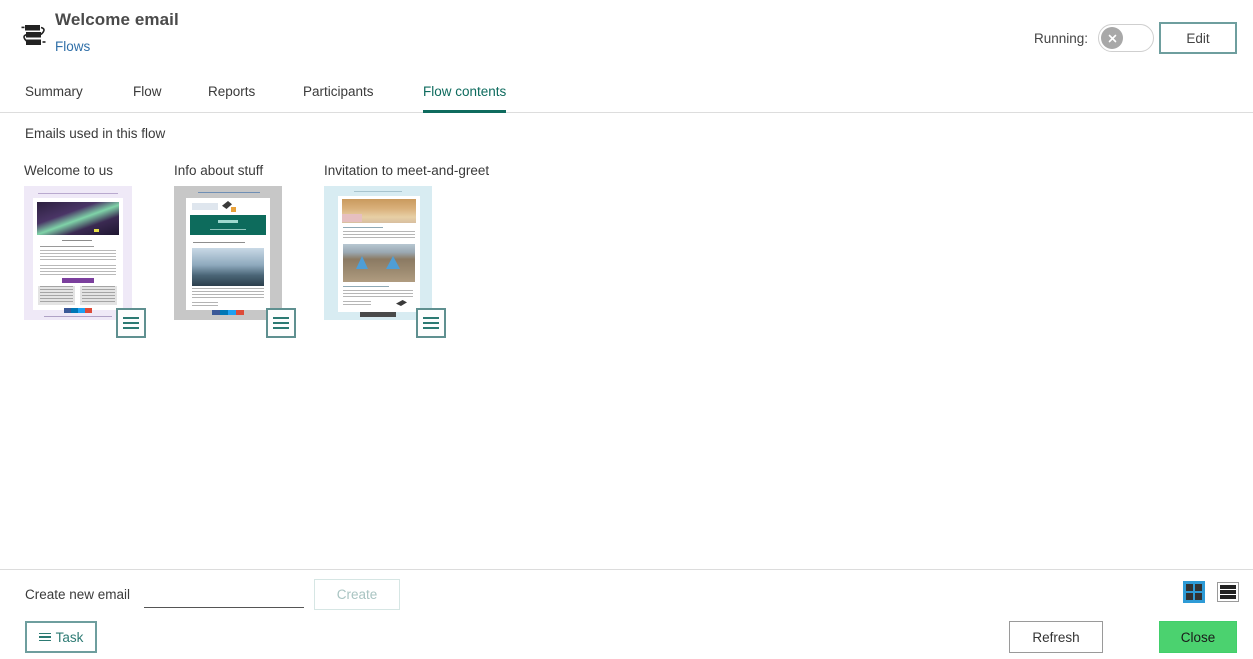  Describe the element at coordinates (1112, 38) in the screenshot. I see `close-x-icon` at that location.